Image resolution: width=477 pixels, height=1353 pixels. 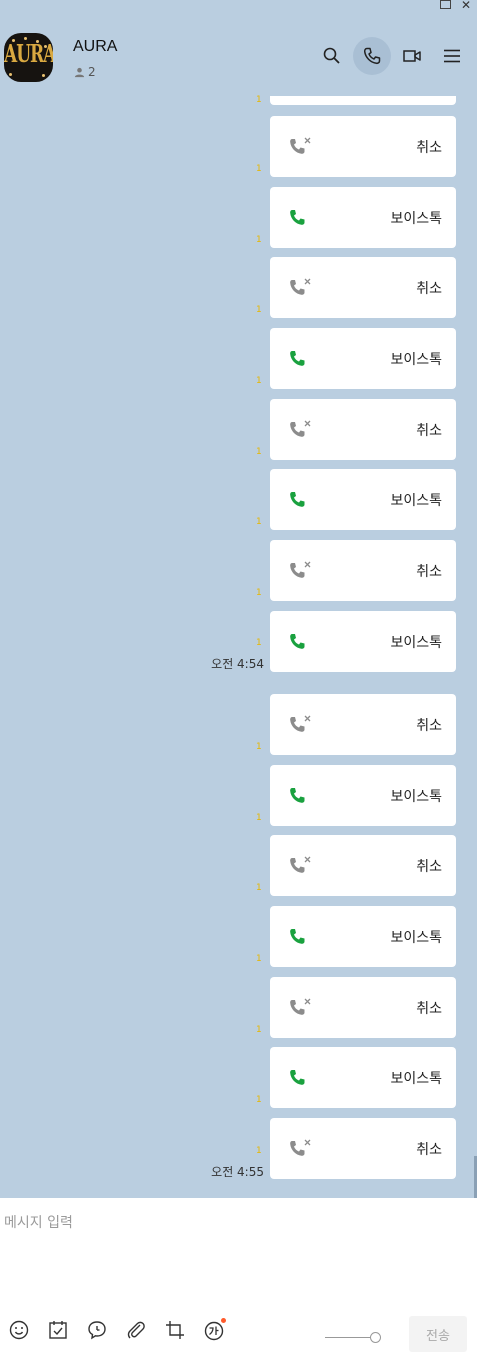 I want to click on chat-title: AURA, so click(x=95, y=46).